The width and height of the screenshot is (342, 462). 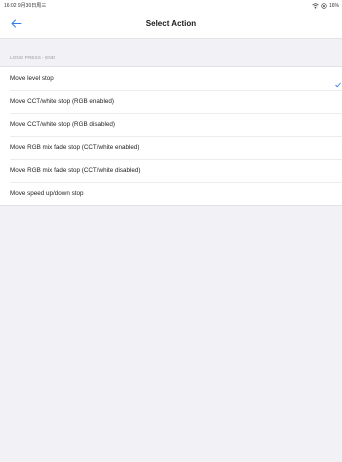 I want to click on navigation-bar: Select Action, so click(x=171, y=25).